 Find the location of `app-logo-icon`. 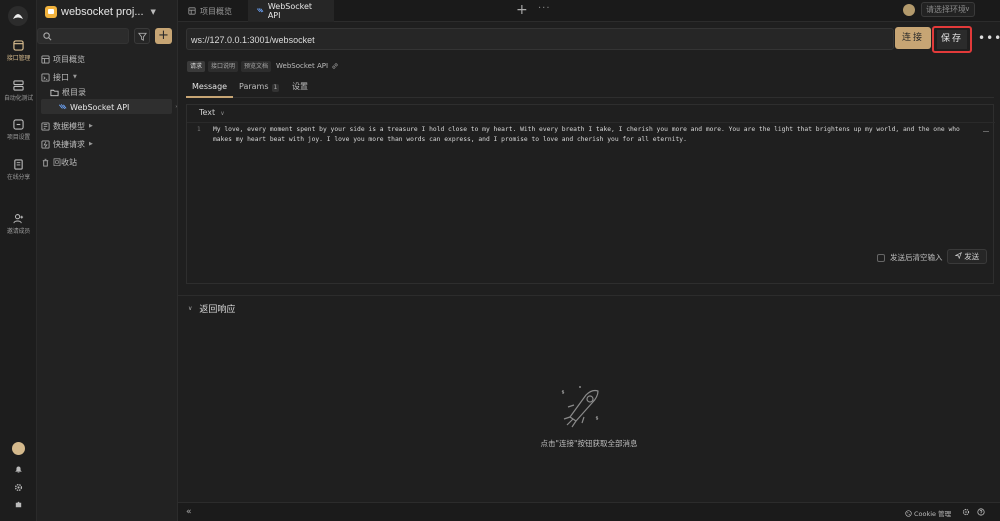

app-logo-icon is located at coordinates (18, 16).